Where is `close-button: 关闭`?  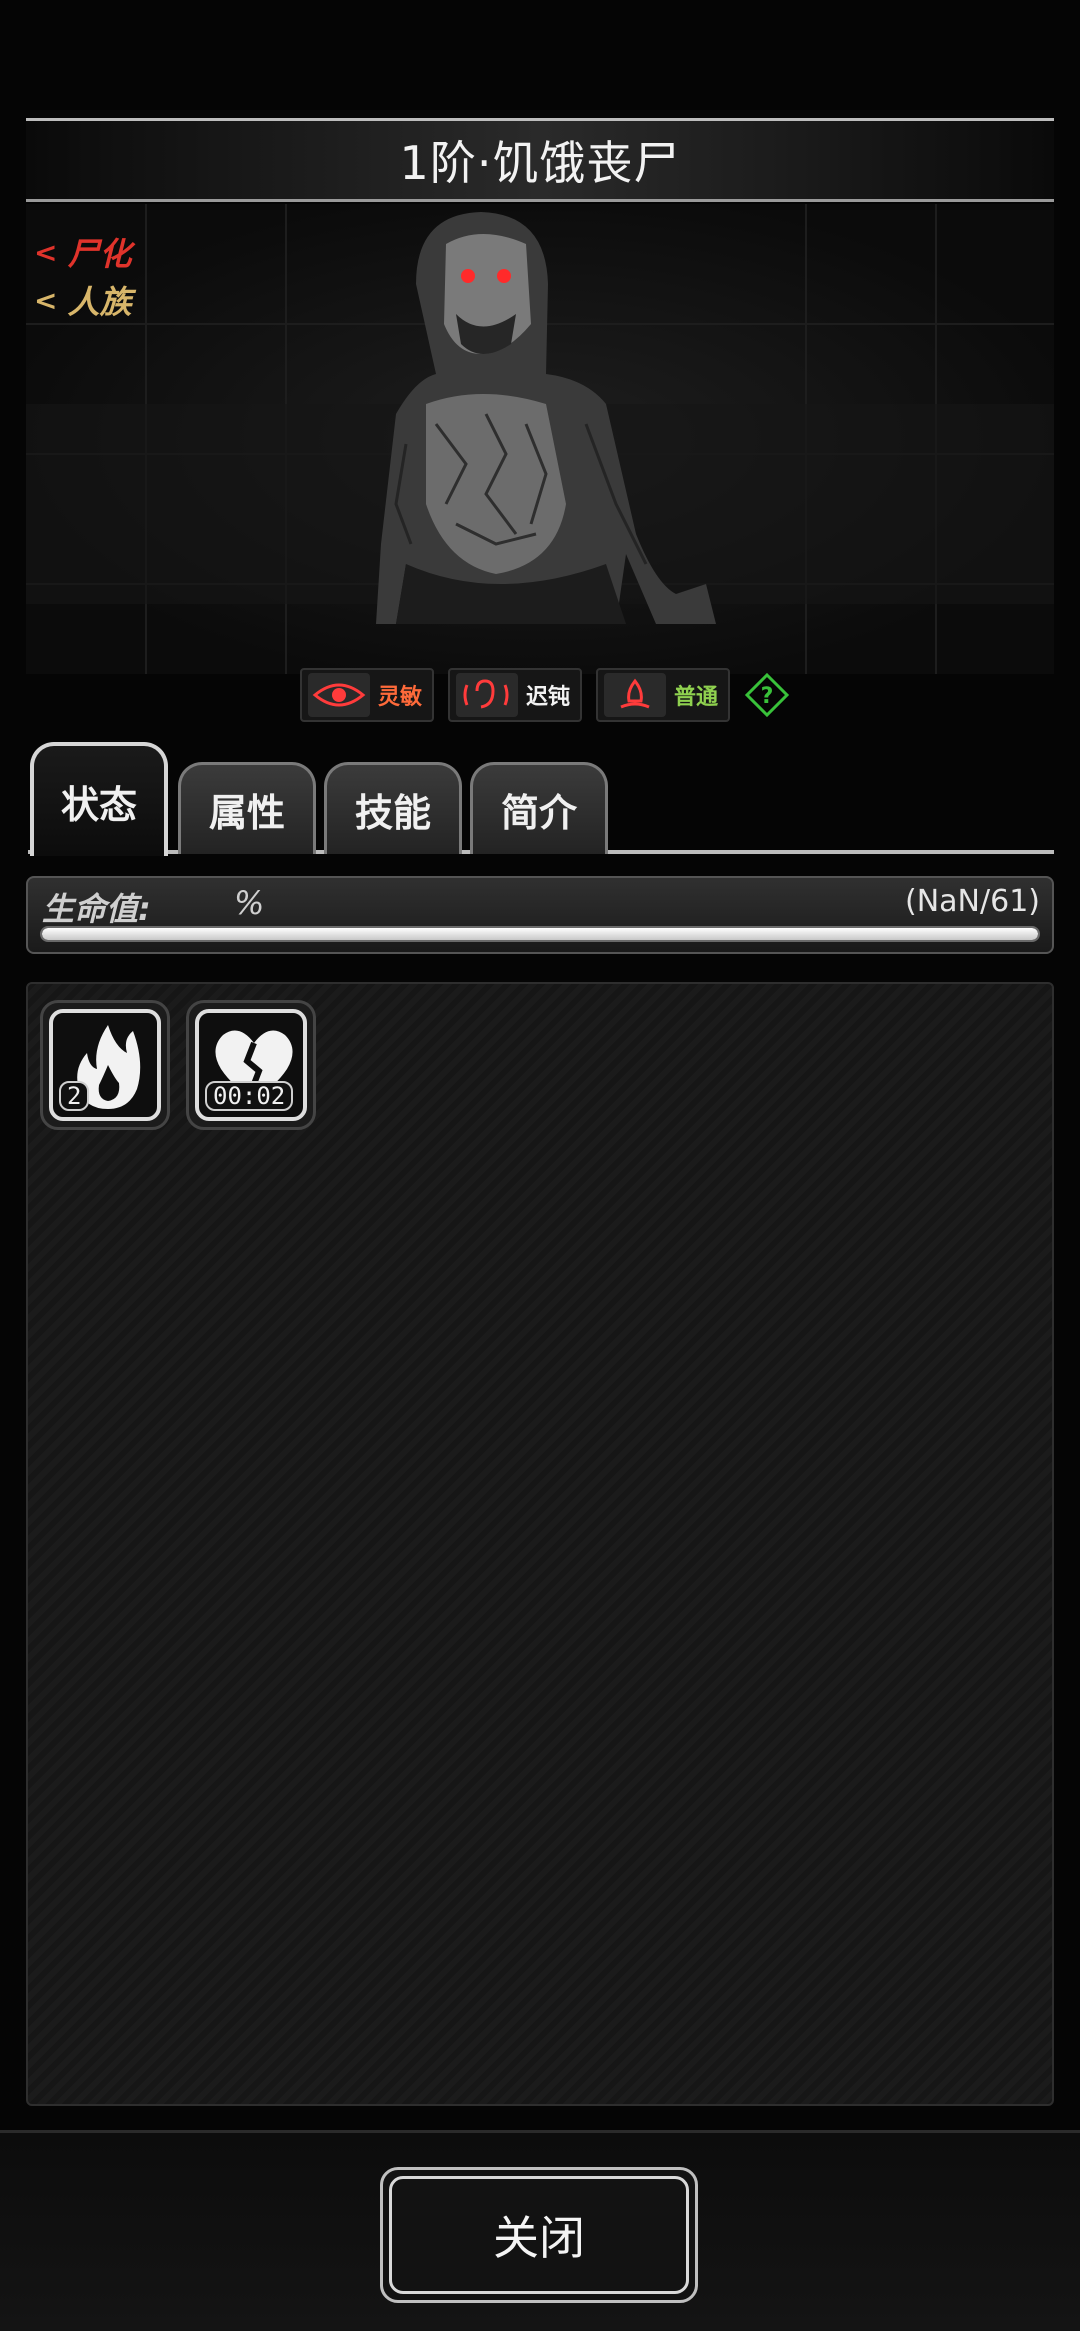 close-button: 关闭 is located at coordinates (539, 2235).